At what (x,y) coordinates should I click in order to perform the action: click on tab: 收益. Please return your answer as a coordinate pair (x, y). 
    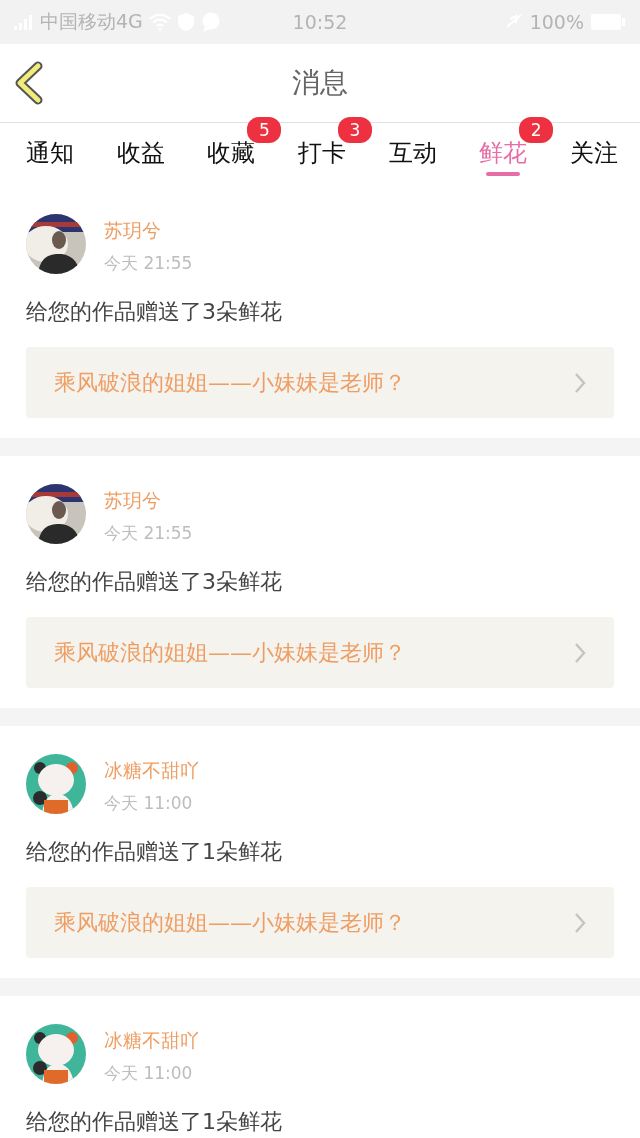
    Looking at the image, I should click on (140, 154).